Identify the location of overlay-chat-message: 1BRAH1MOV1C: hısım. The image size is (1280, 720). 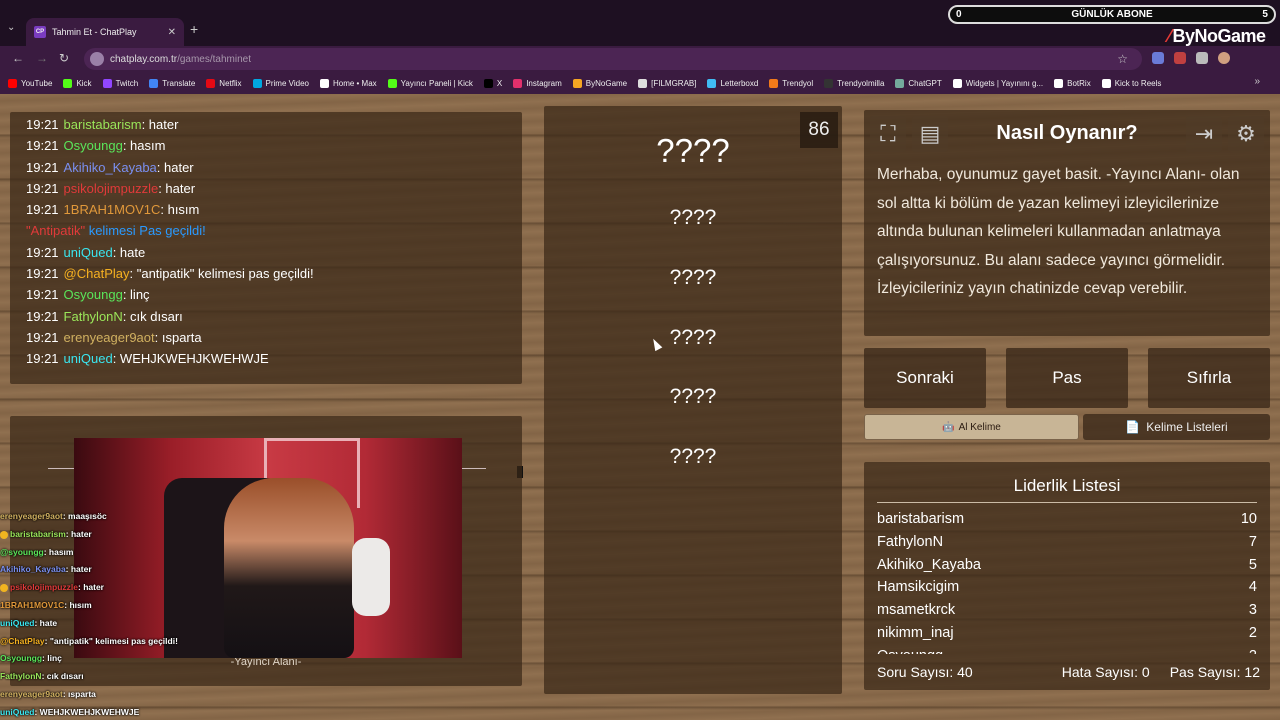
(110, 606).